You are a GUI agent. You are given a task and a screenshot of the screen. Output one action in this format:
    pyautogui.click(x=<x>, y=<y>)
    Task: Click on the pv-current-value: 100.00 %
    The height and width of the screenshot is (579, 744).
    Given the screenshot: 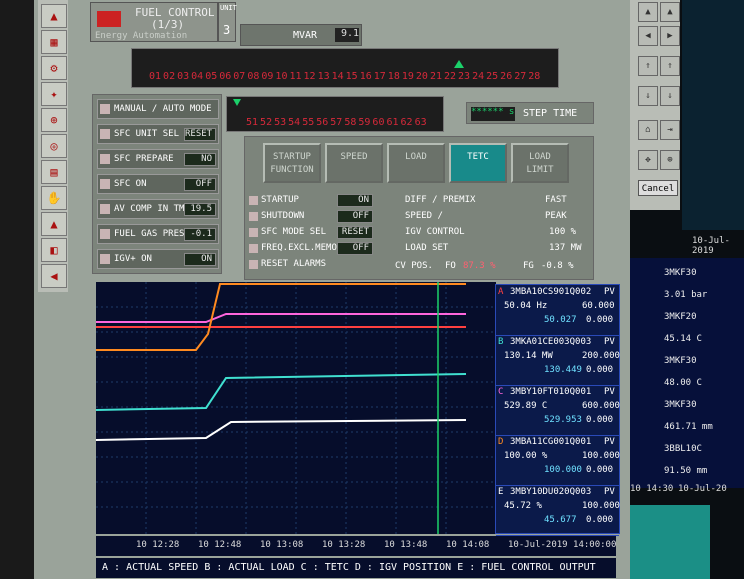 What is the action you would take?
    pyautogui.click(x=526, y=456)
    